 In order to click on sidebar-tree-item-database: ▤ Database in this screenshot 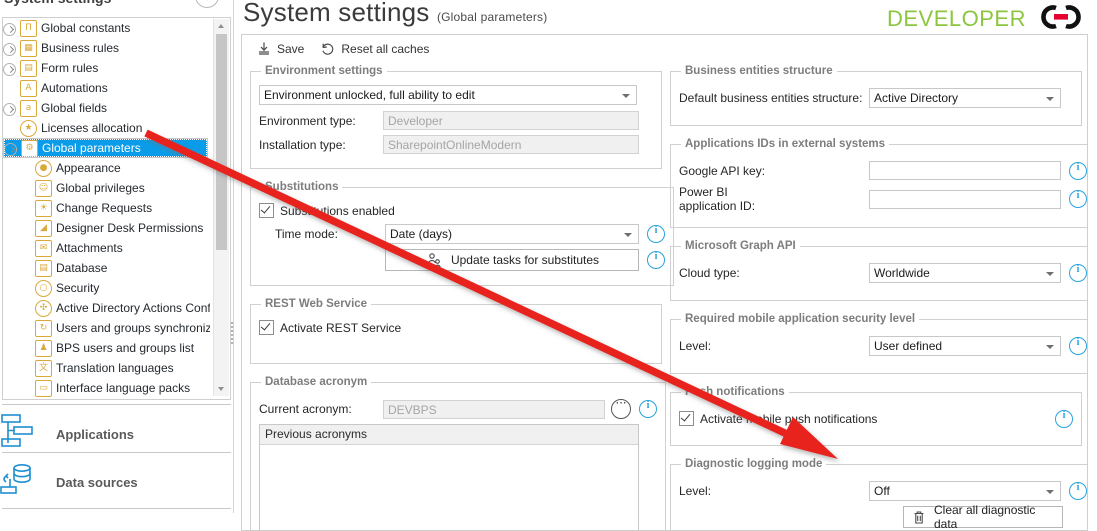, I will do `click(106, 268)`.